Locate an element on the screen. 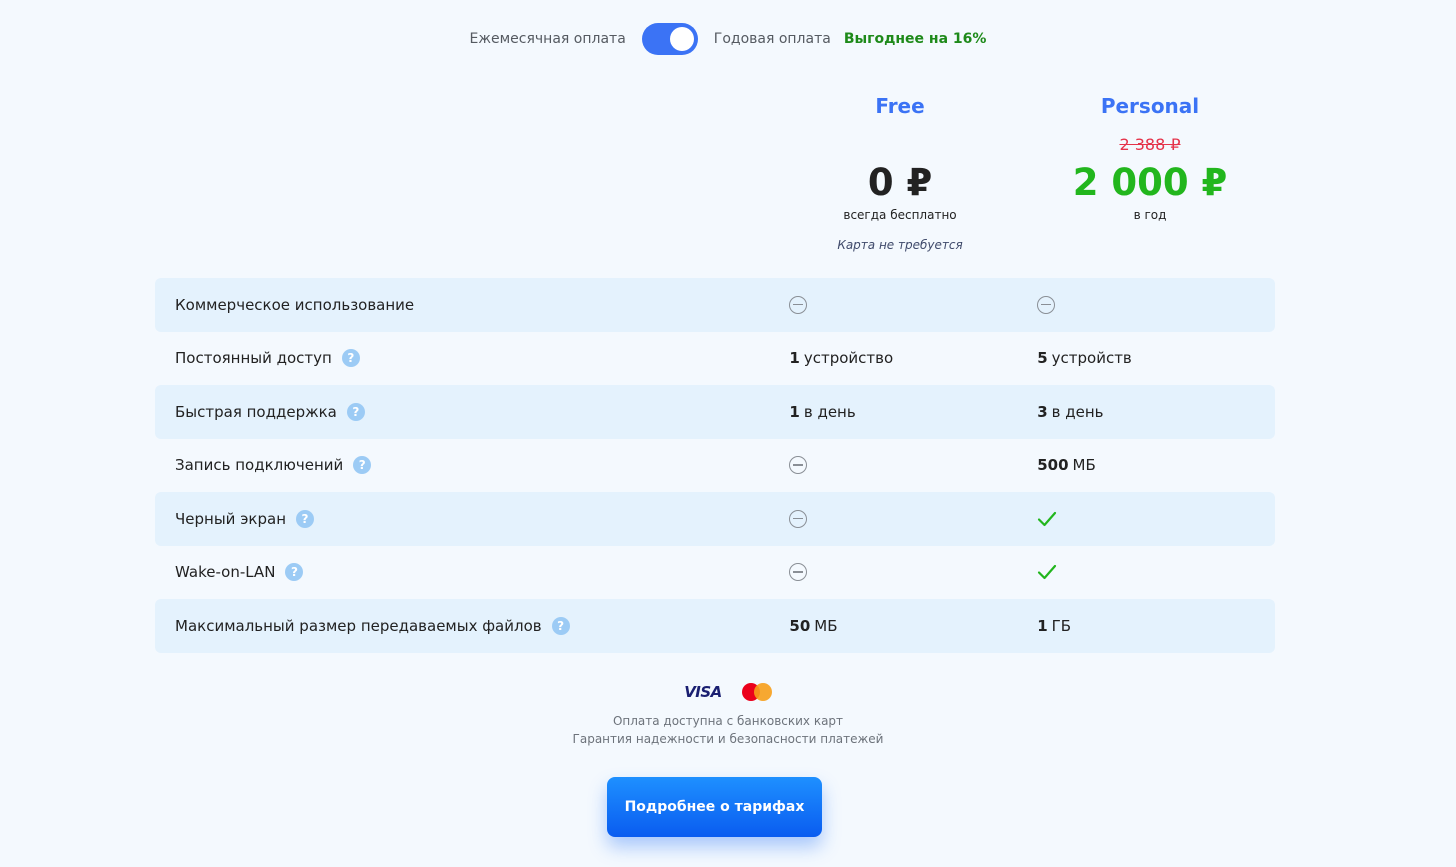 The height and width of the screenshot is (867, 1456). feature-label: Коммерческое использование is located at coordinates (295, 304).